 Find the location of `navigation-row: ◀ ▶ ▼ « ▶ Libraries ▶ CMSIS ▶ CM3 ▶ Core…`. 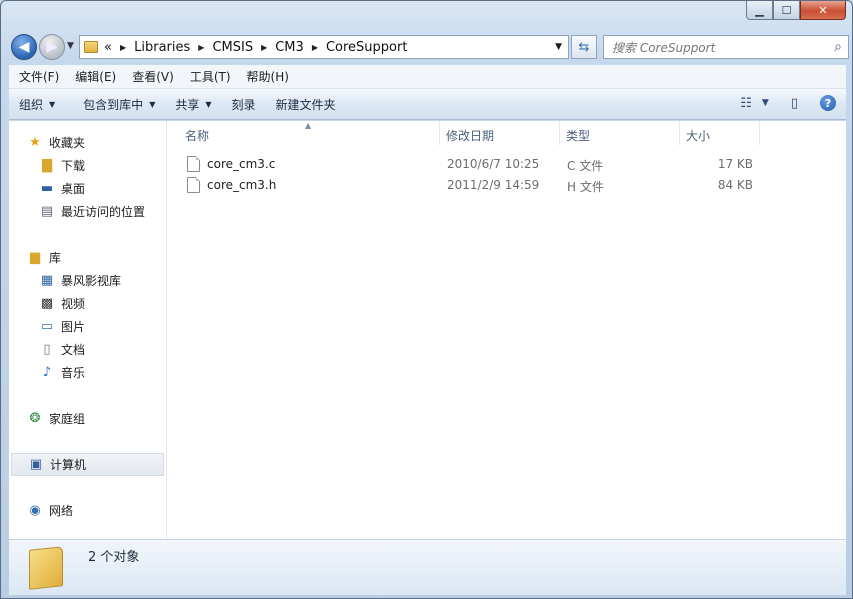

navigation-row: ◀ ▶ ▼ « ▶ Libraries ▶ CMSIS ▶ CM3 ▶ Core… is located at coordinates (429, 47).